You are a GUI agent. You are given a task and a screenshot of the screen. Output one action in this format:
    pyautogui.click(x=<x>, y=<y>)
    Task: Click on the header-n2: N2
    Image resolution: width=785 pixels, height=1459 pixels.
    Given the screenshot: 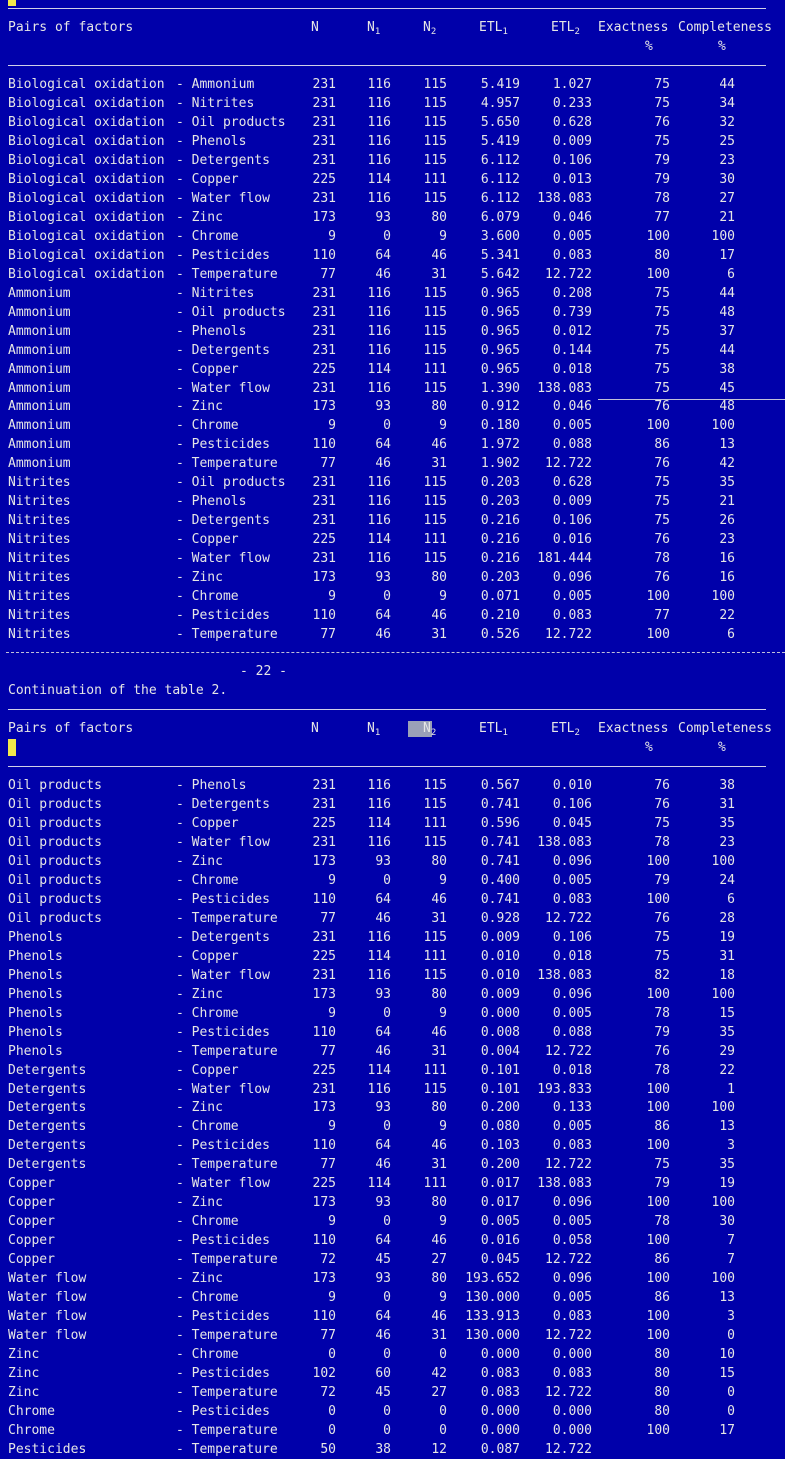 What is the action you would take?
    pyautogui.click(x=430, y=729)
    